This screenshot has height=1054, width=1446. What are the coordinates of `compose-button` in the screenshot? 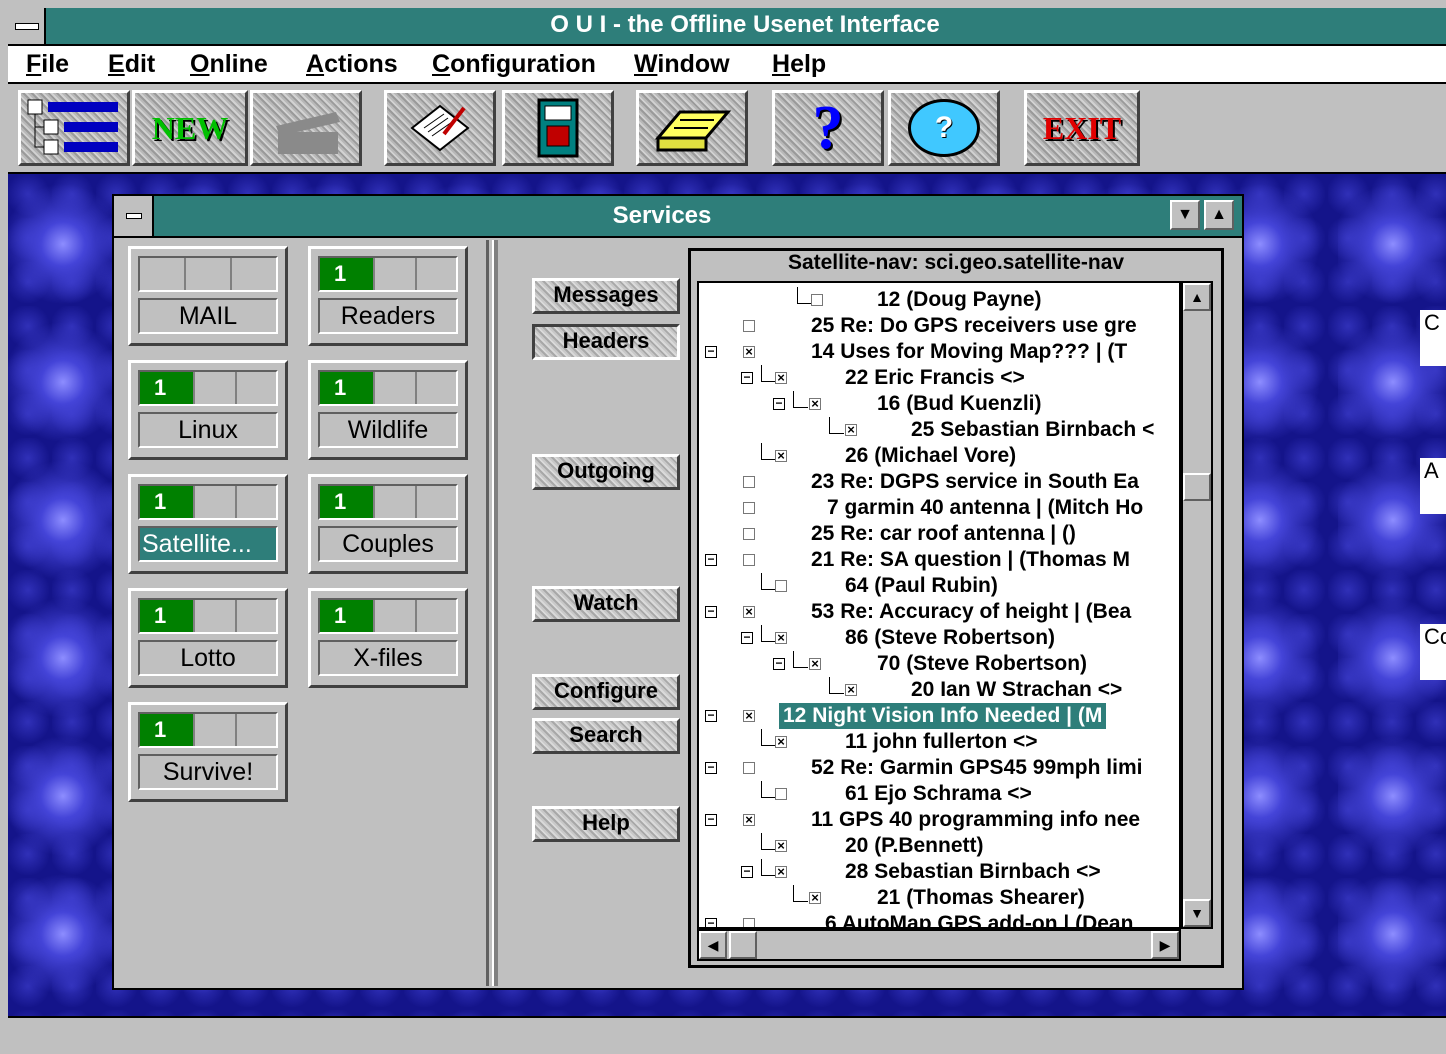 It's located at (440, 128).